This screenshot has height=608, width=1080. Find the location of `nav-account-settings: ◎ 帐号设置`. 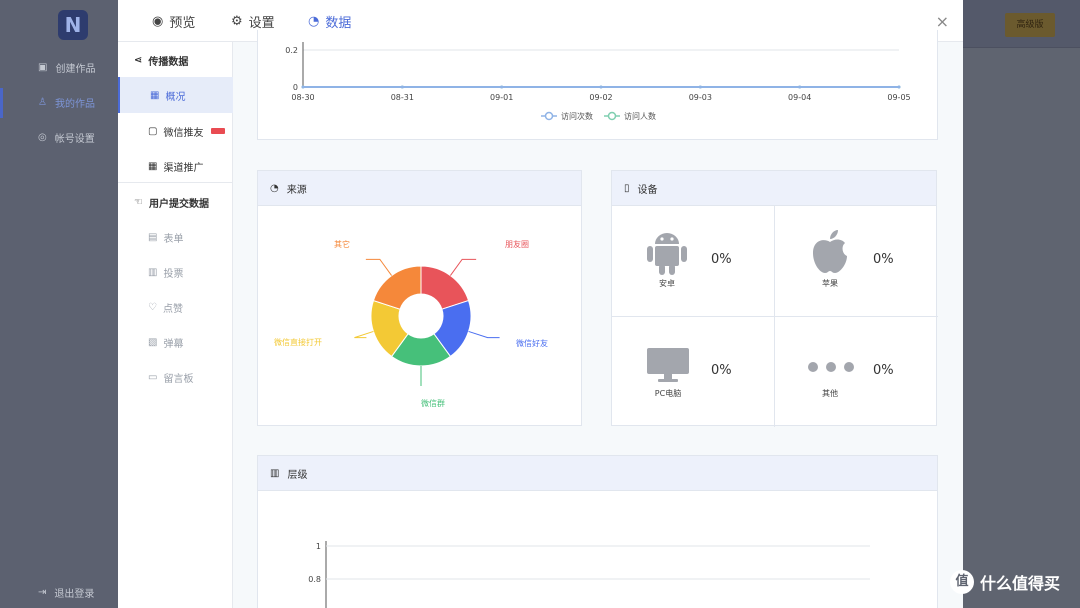

nav-account-settings: ◎ 帐号设置 is located at coordinates (66, 137).